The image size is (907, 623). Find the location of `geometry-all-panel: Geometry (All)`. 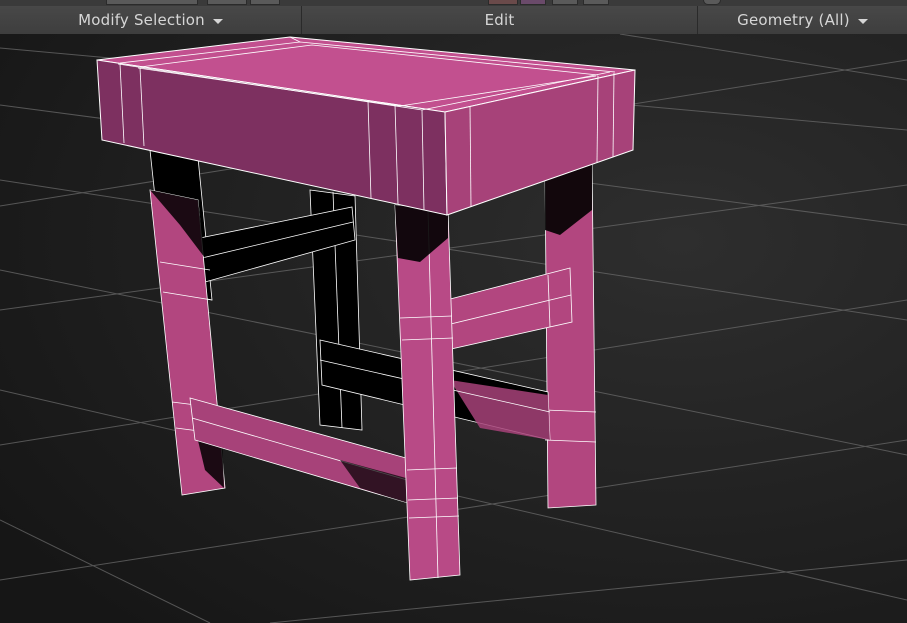

geometry-all-panel: Geometry (All) is located at coordinates (802, 20).